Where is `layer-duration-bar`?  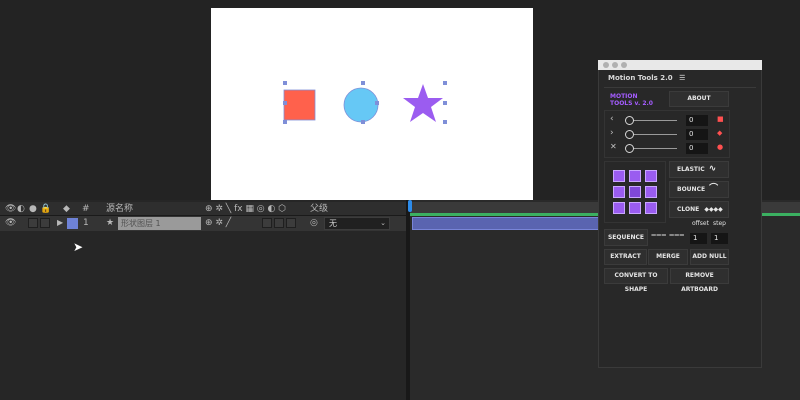
layer-duration-bar is located at coordinates (506, 223).